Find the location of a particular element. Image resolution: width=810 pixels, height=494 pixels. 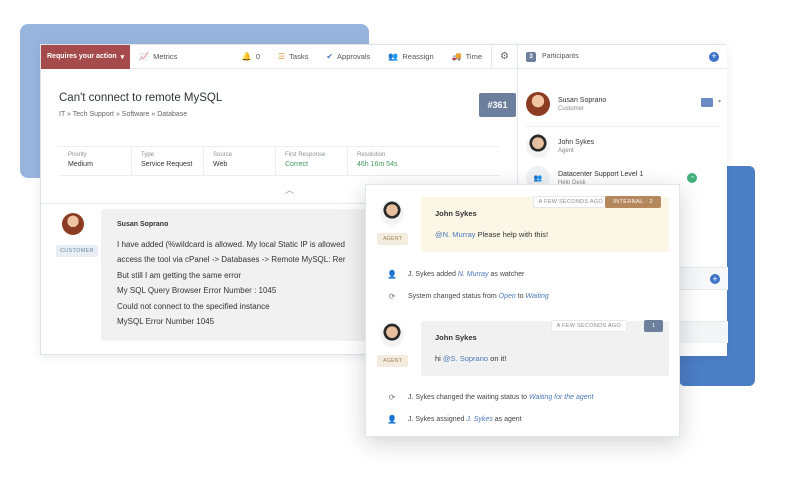

approvals-label: Approvals is located at coordinates (354, 56).